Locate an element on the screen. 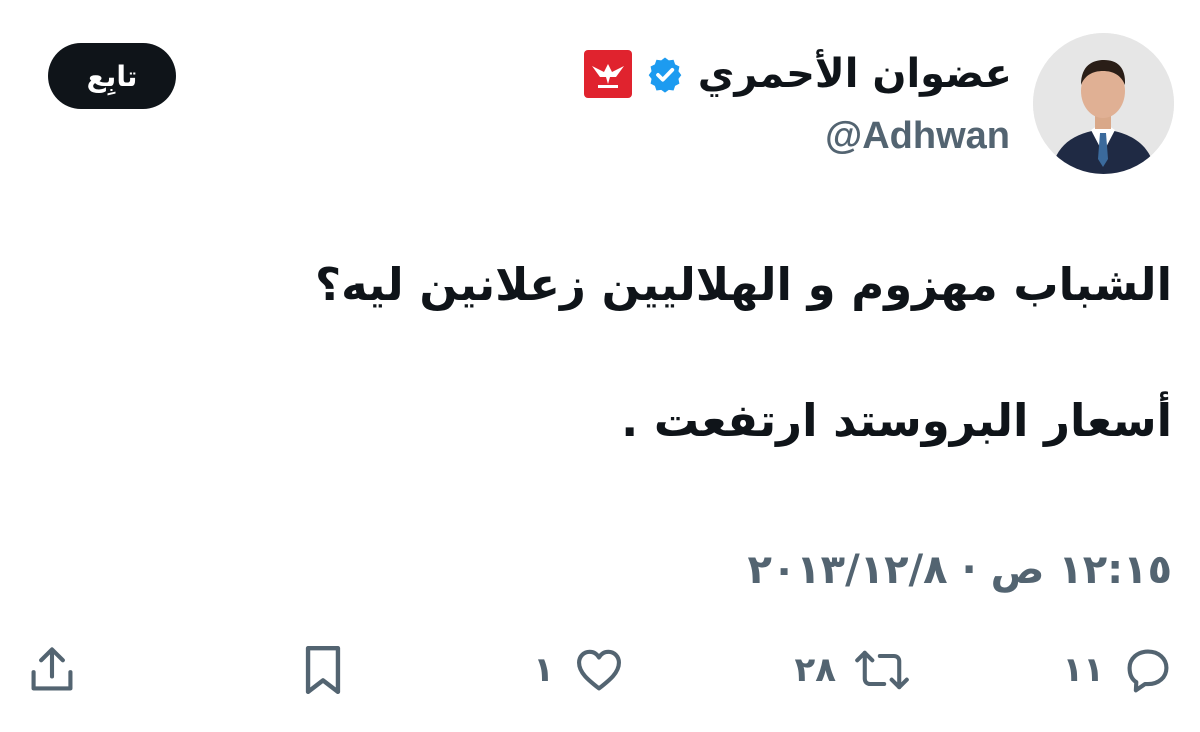  share-icon is located at coordinates (52, 669).